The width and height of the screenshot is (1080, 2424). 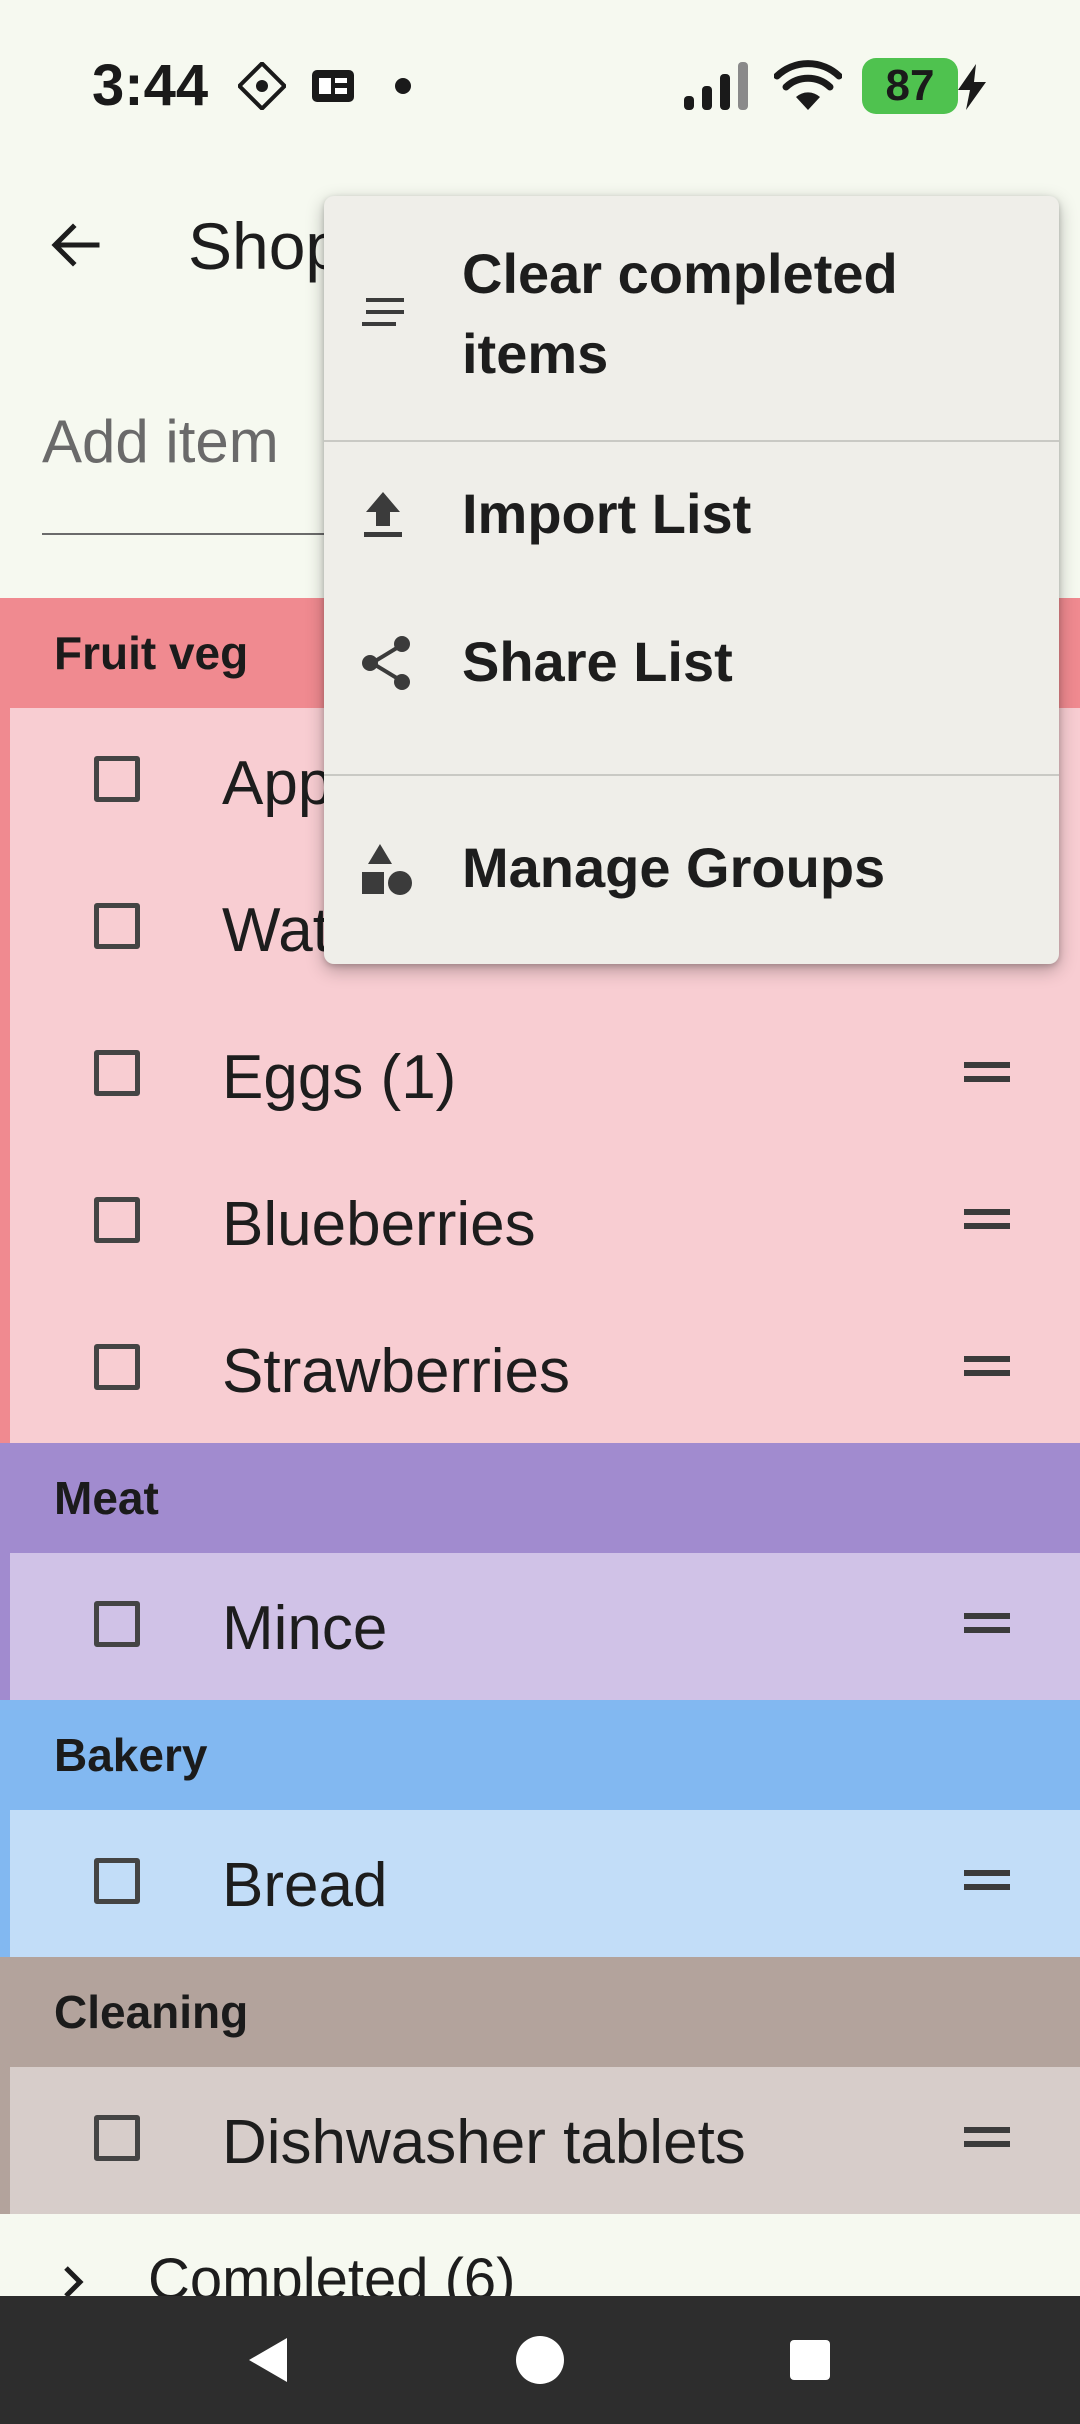 I want to click on nav-home-icon, so click(x=540, y=2360).